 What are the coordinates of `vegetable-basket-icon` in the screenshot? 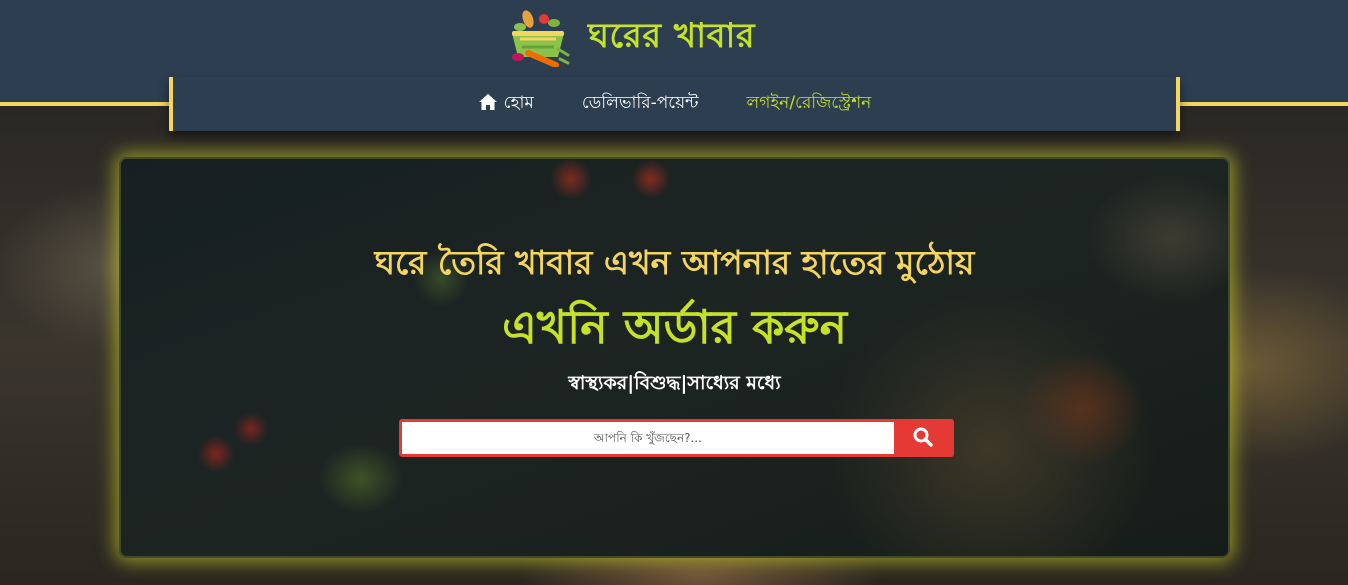 It's located at (539, 38).